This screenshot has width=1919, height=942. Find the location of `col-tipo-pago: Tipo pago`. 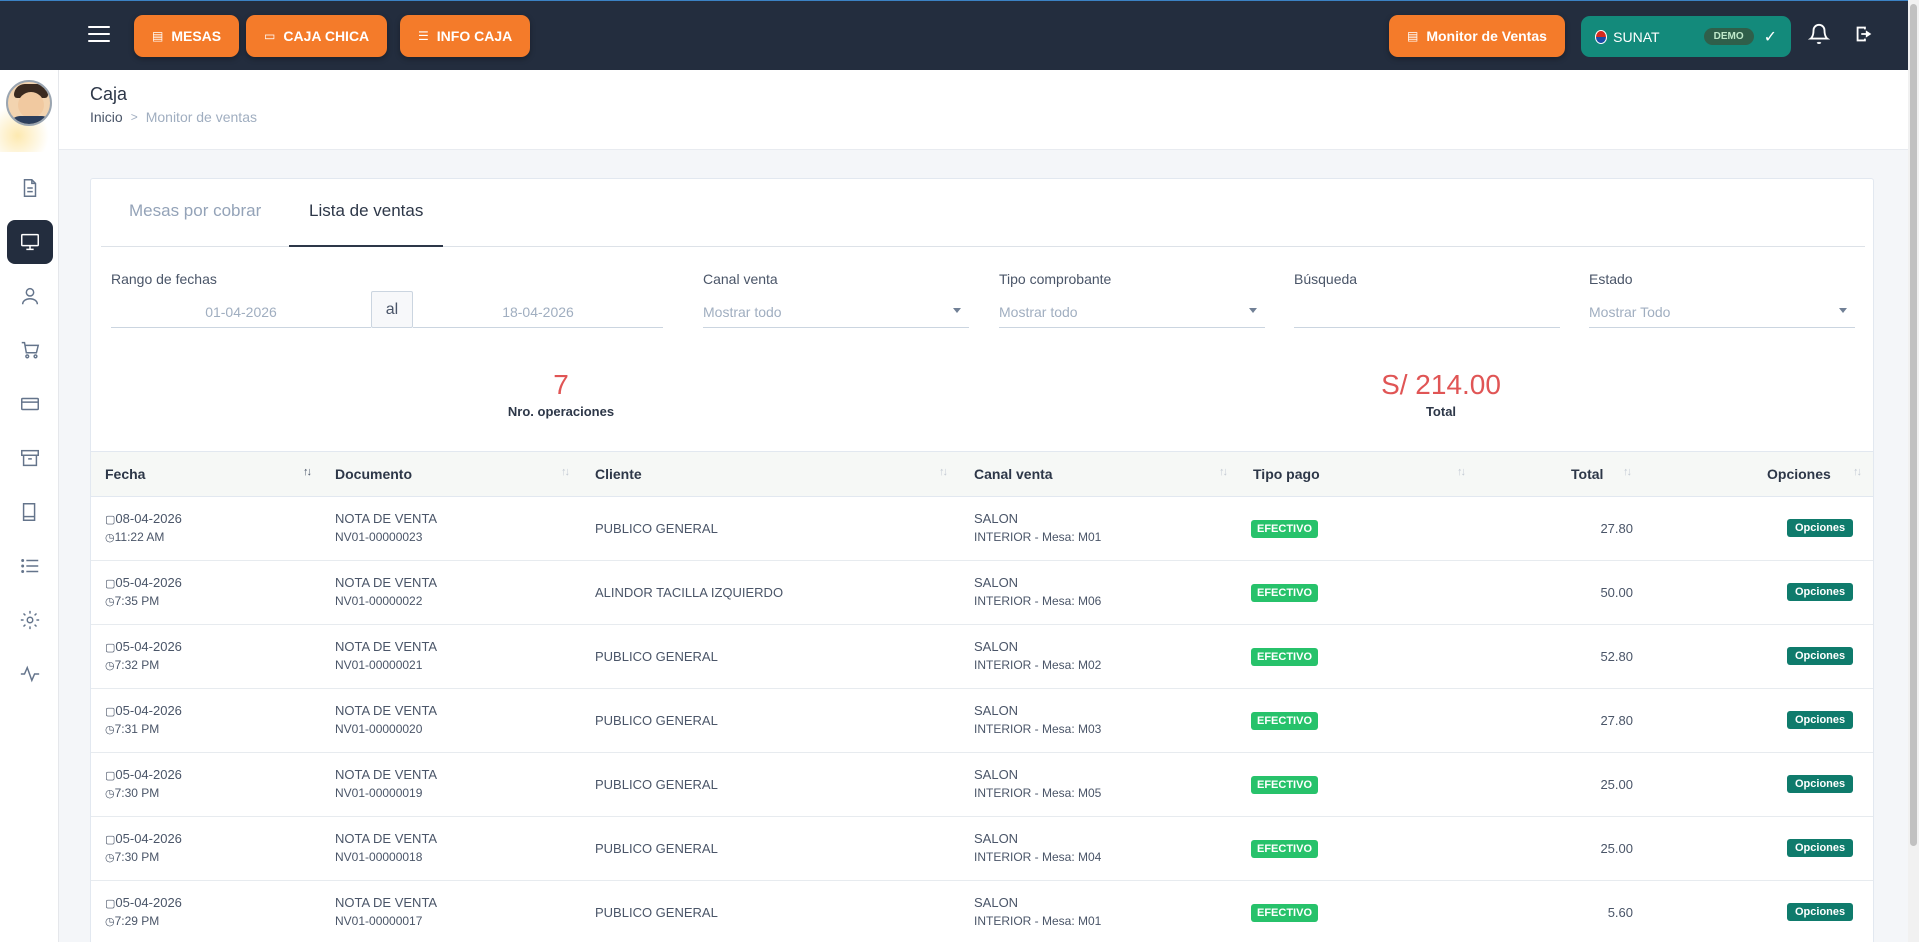

col-tipo-pago: Tipo pago is located at coordinates (1286, 474).